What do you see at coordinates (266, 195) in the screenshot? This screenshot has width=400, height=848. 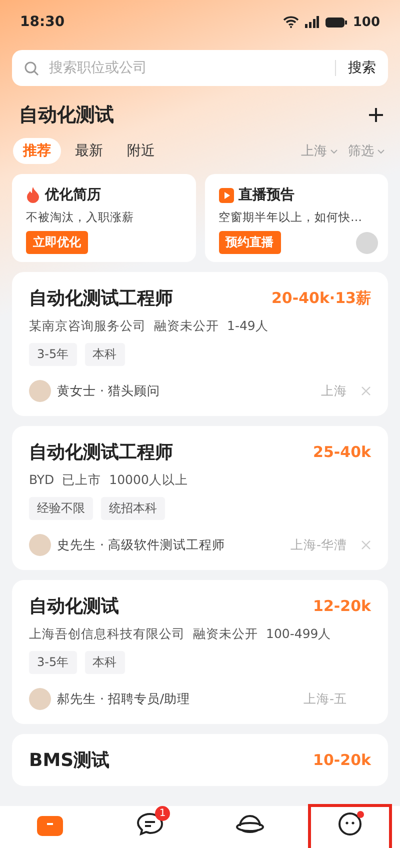 I see `promo-title: 直播预告` at bounding box center [266, 195].